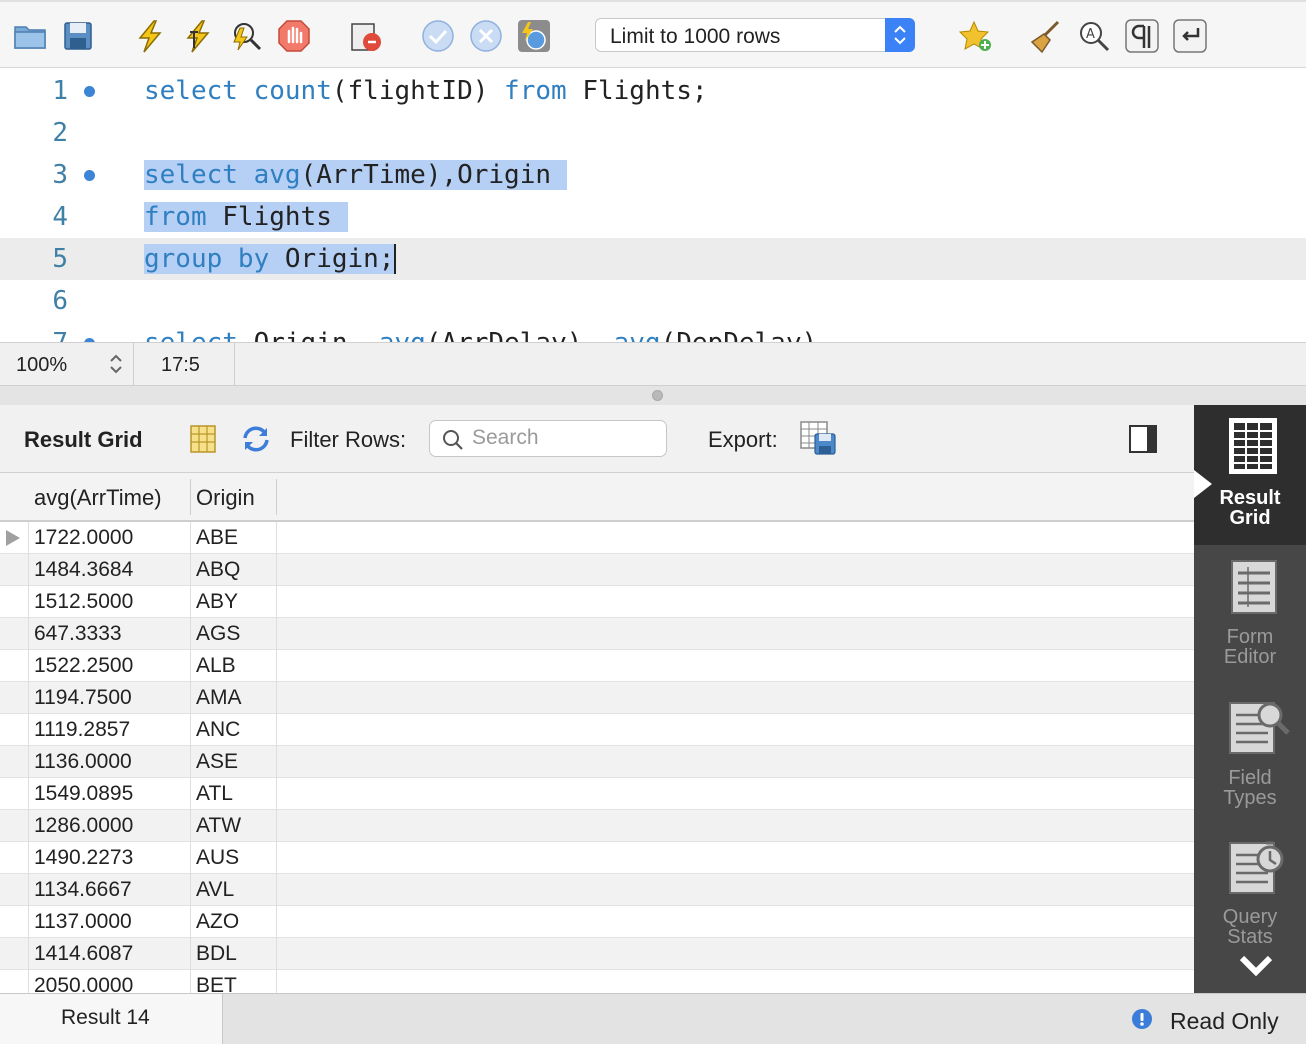 The height and width of the screenshot is (1044, 1306). I want to click on table-cell: 1194.7500, so click(83, 698).